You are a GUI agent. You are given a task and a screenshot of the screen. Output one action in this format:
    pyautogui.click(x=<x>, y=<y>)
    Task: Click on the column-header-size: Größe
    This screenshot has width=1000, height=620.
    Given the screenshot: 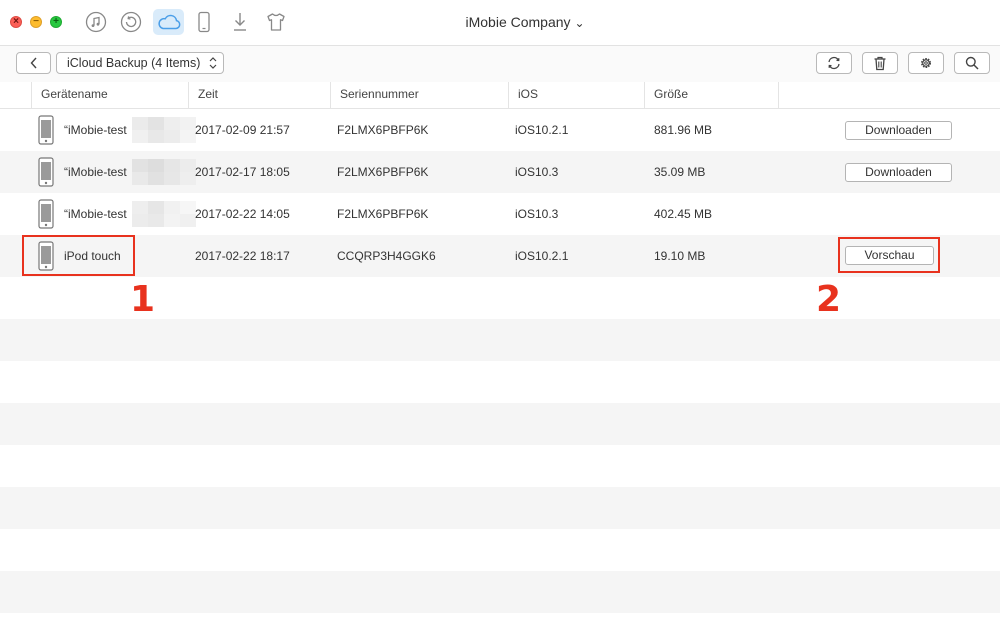 What is the action you would take?
    pyautogui.click(x=711, y=95)
    